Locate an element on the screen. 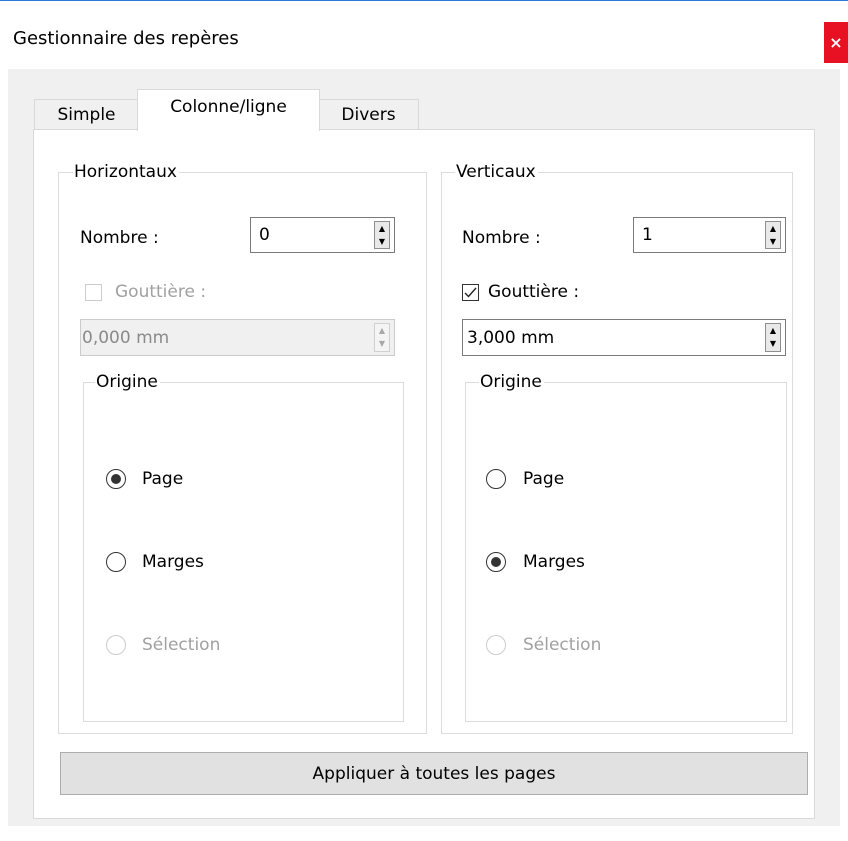  tab-simple-label: Simple is located at coordinates (86, 115).